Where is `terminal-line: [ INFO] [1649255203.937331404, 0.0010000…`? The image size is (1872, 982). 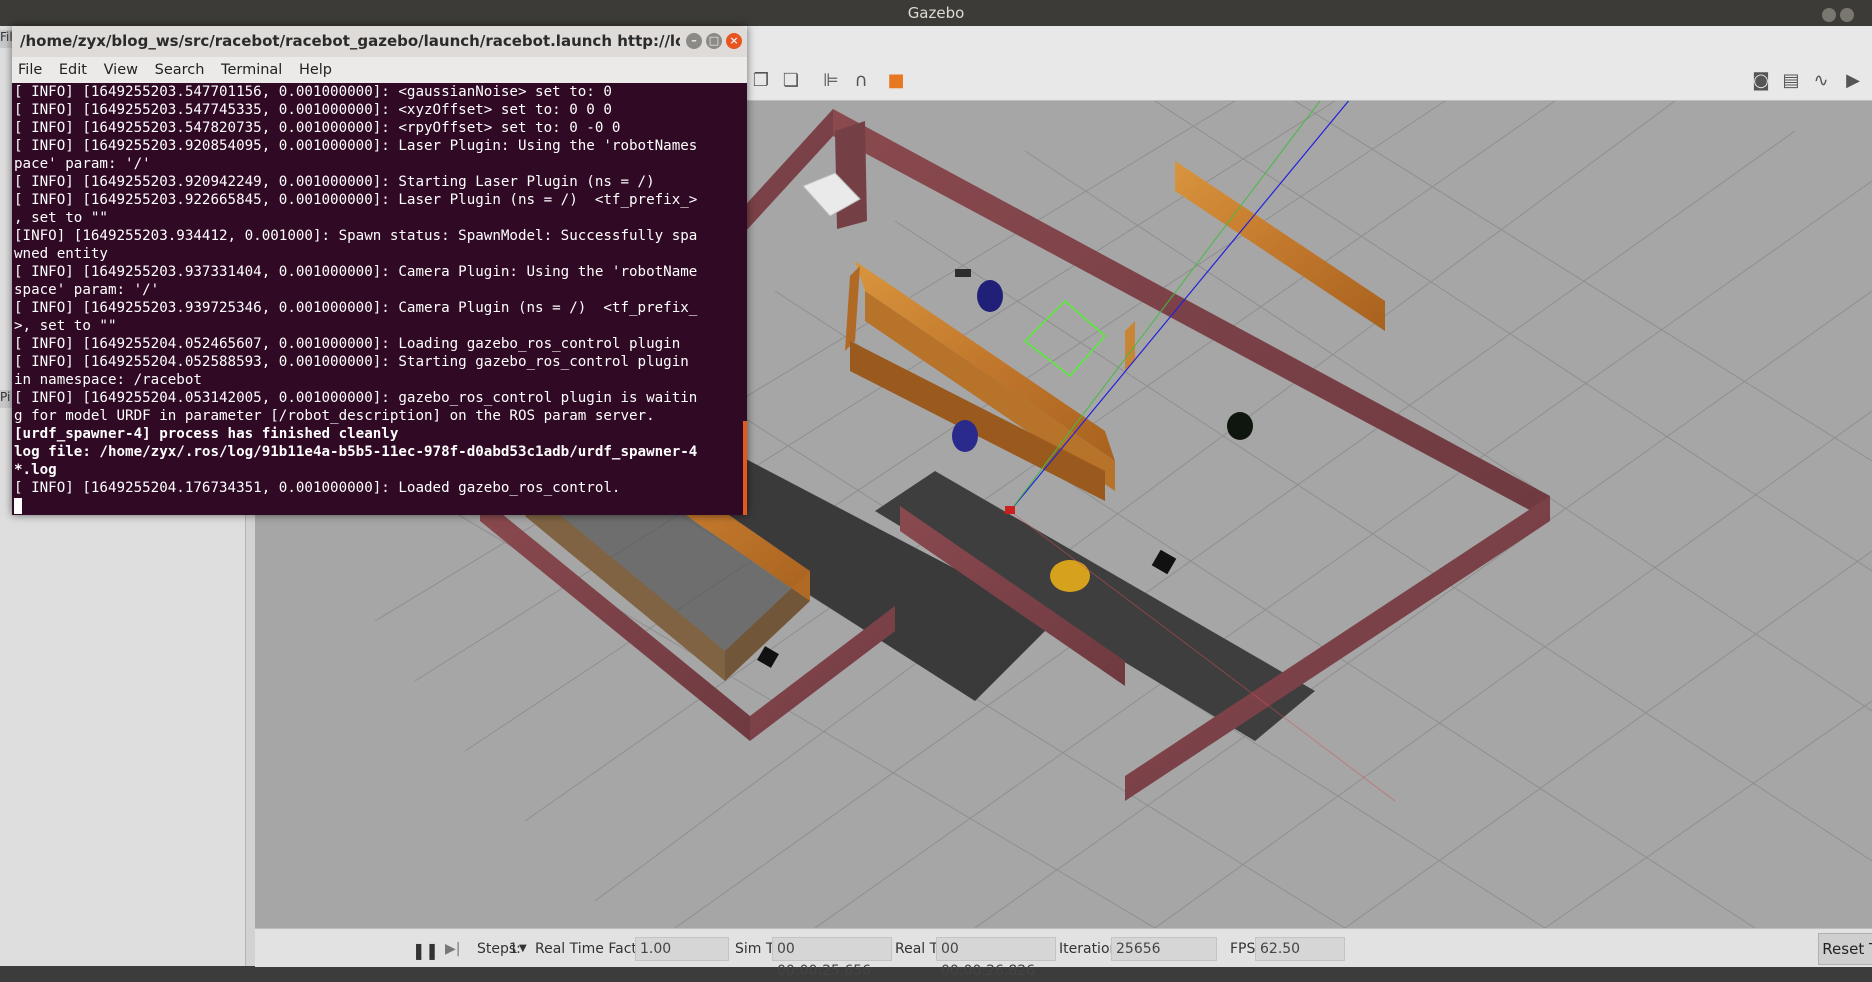 terminal-line: [ INFO] [1649255203.937331404, 0.0010000… is located at coordinates (356, 272).